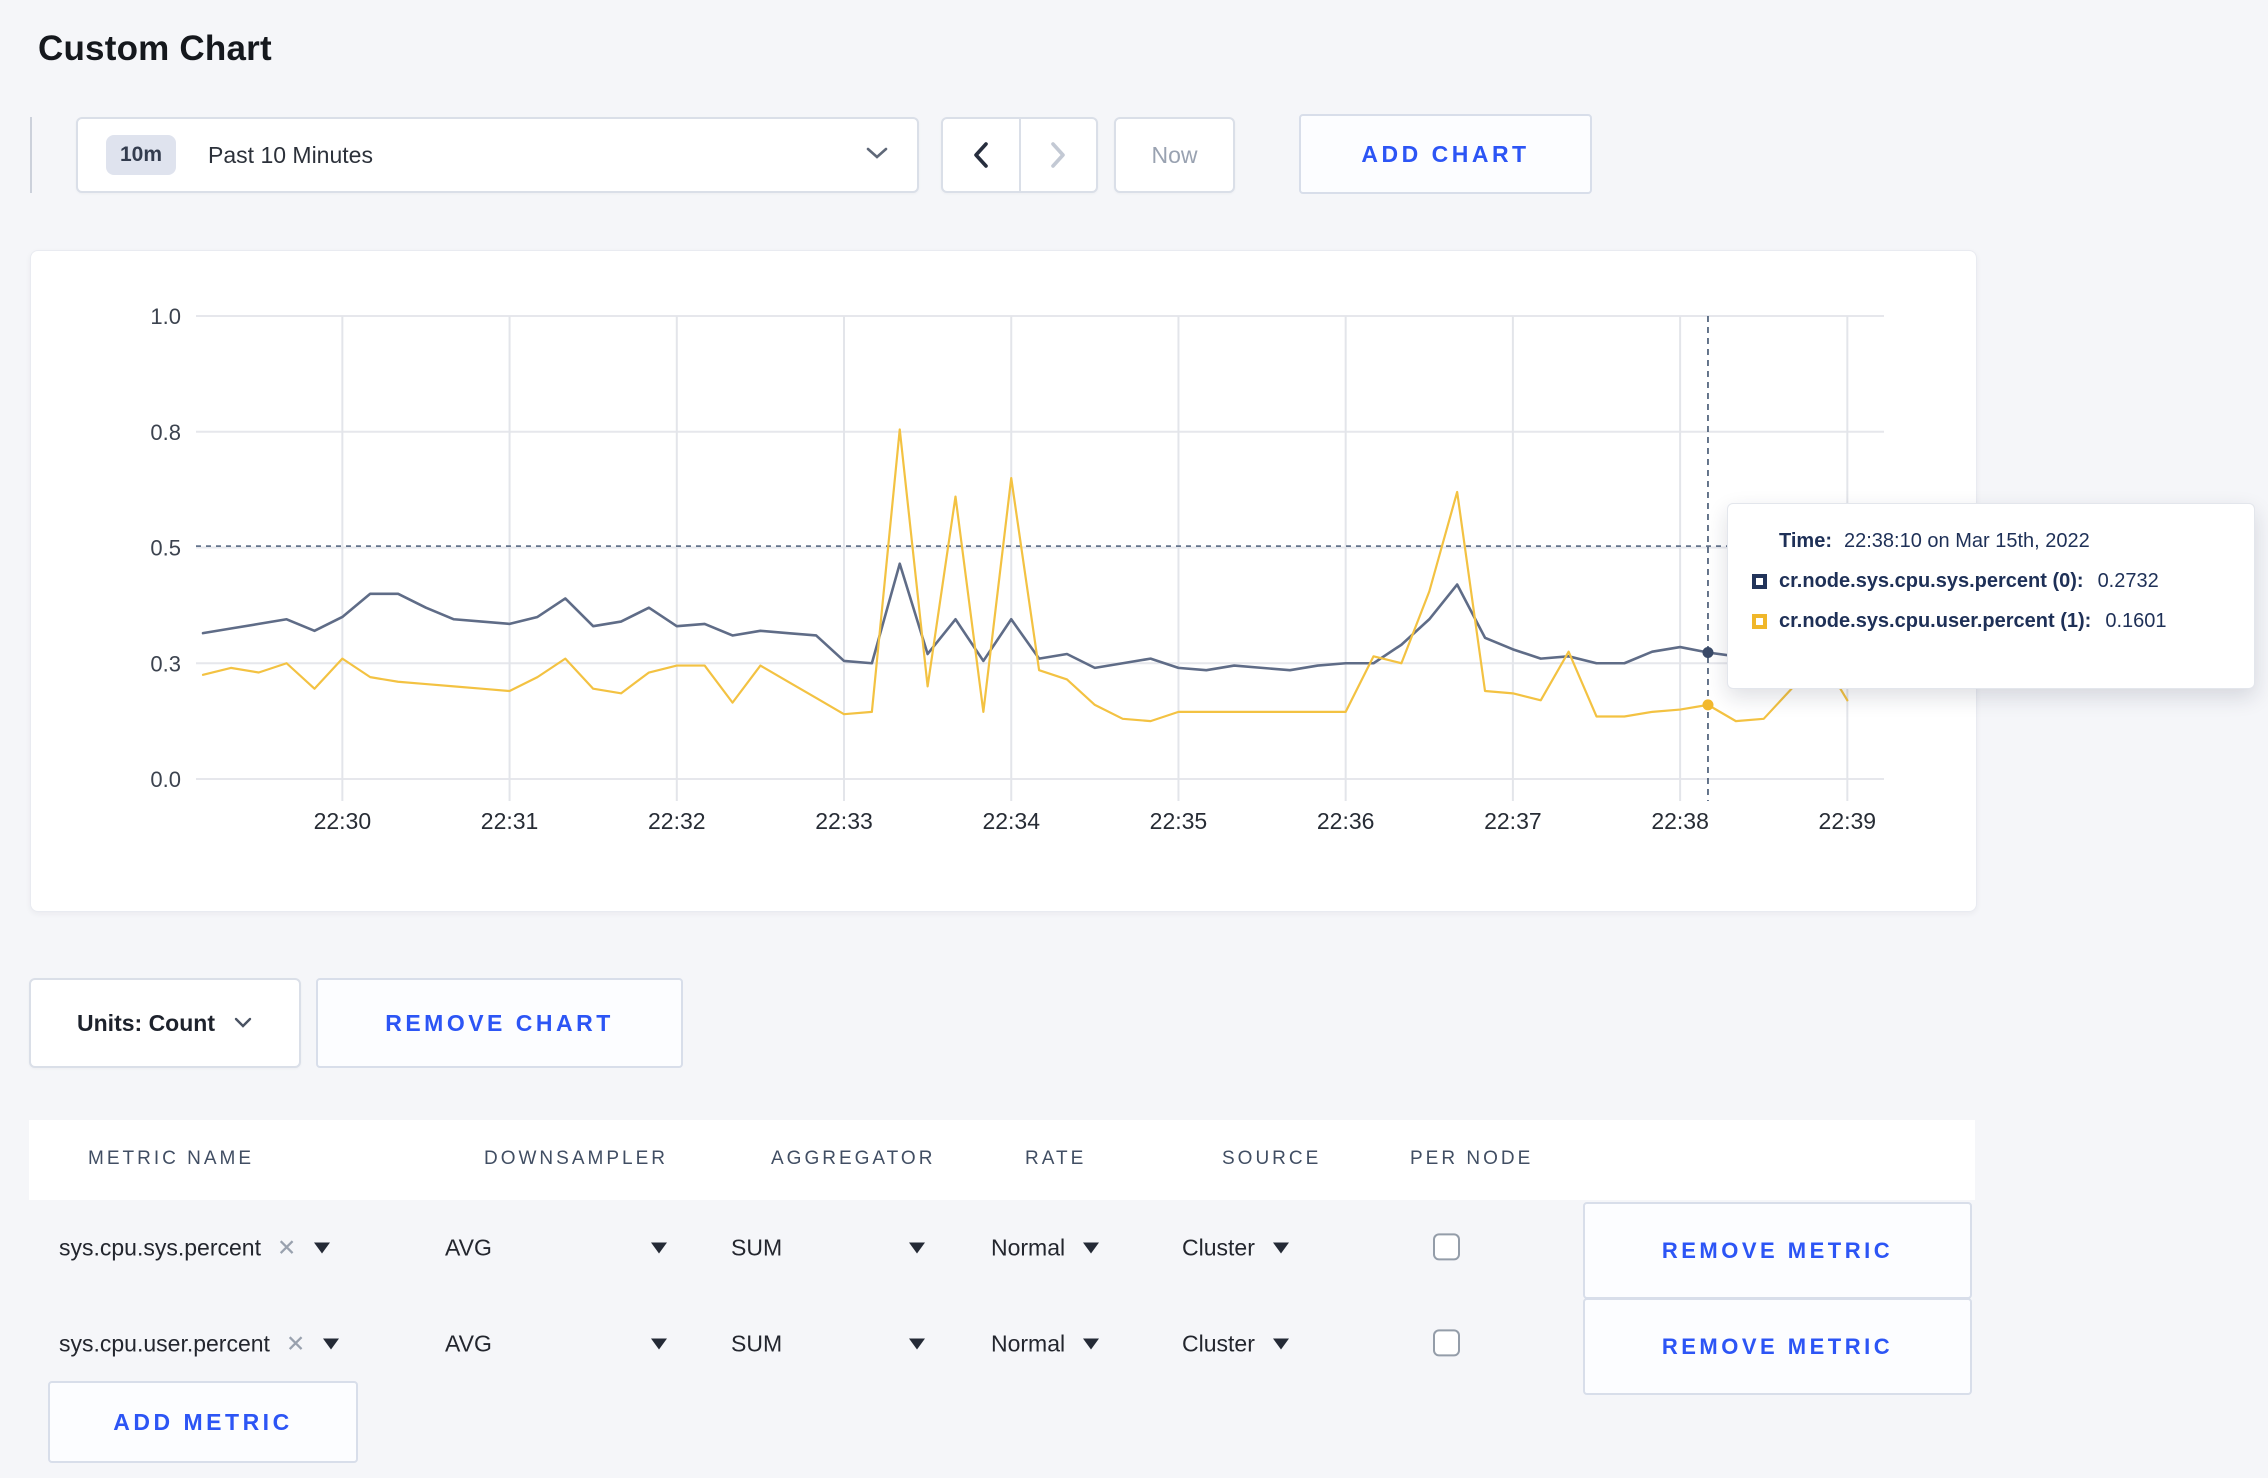 The width and height of the screenshot is (2268, 1478). I want to click on header-metric-name: METRIC NAME, so click(171, 1158).